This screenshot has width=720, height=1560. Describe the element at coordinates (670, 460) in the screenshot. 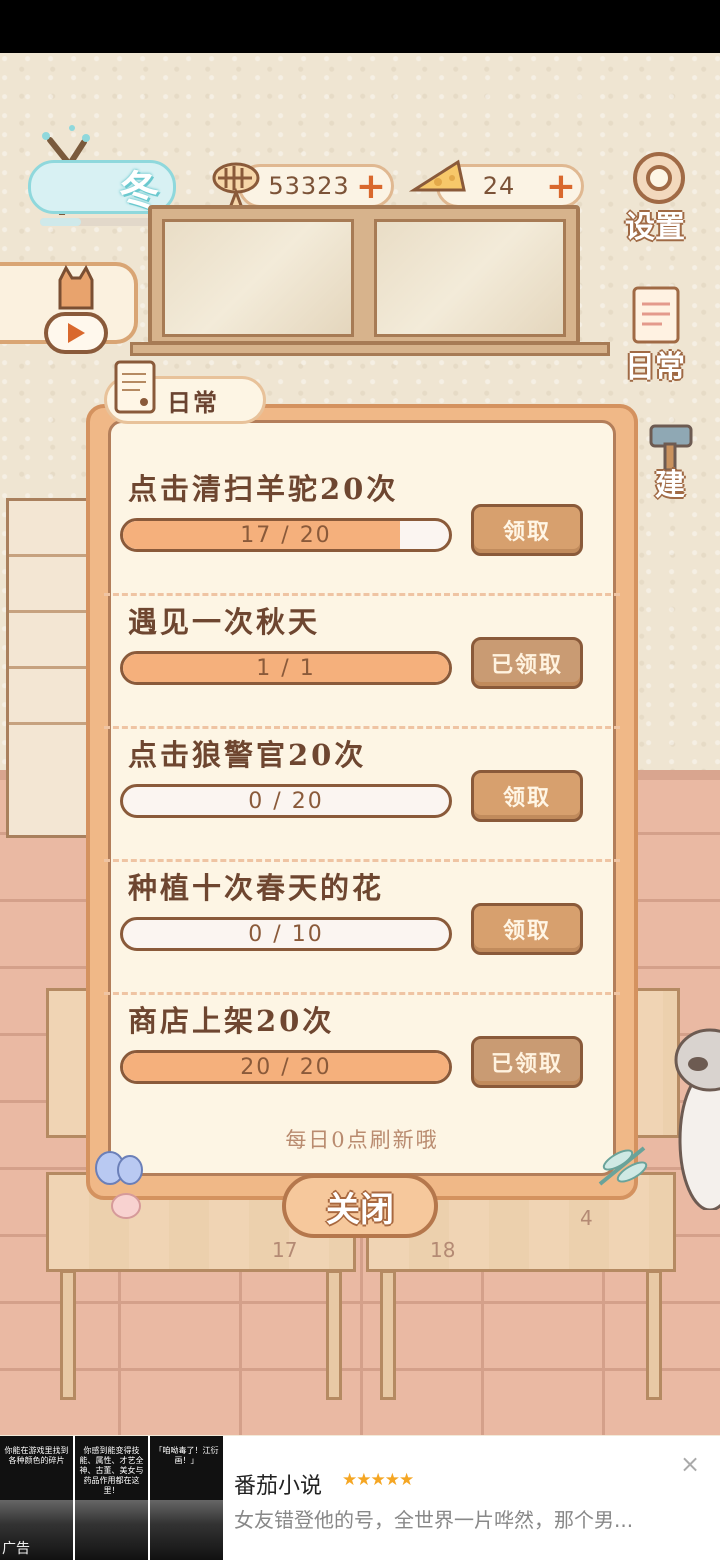

I see `build-button: 建` at that location.